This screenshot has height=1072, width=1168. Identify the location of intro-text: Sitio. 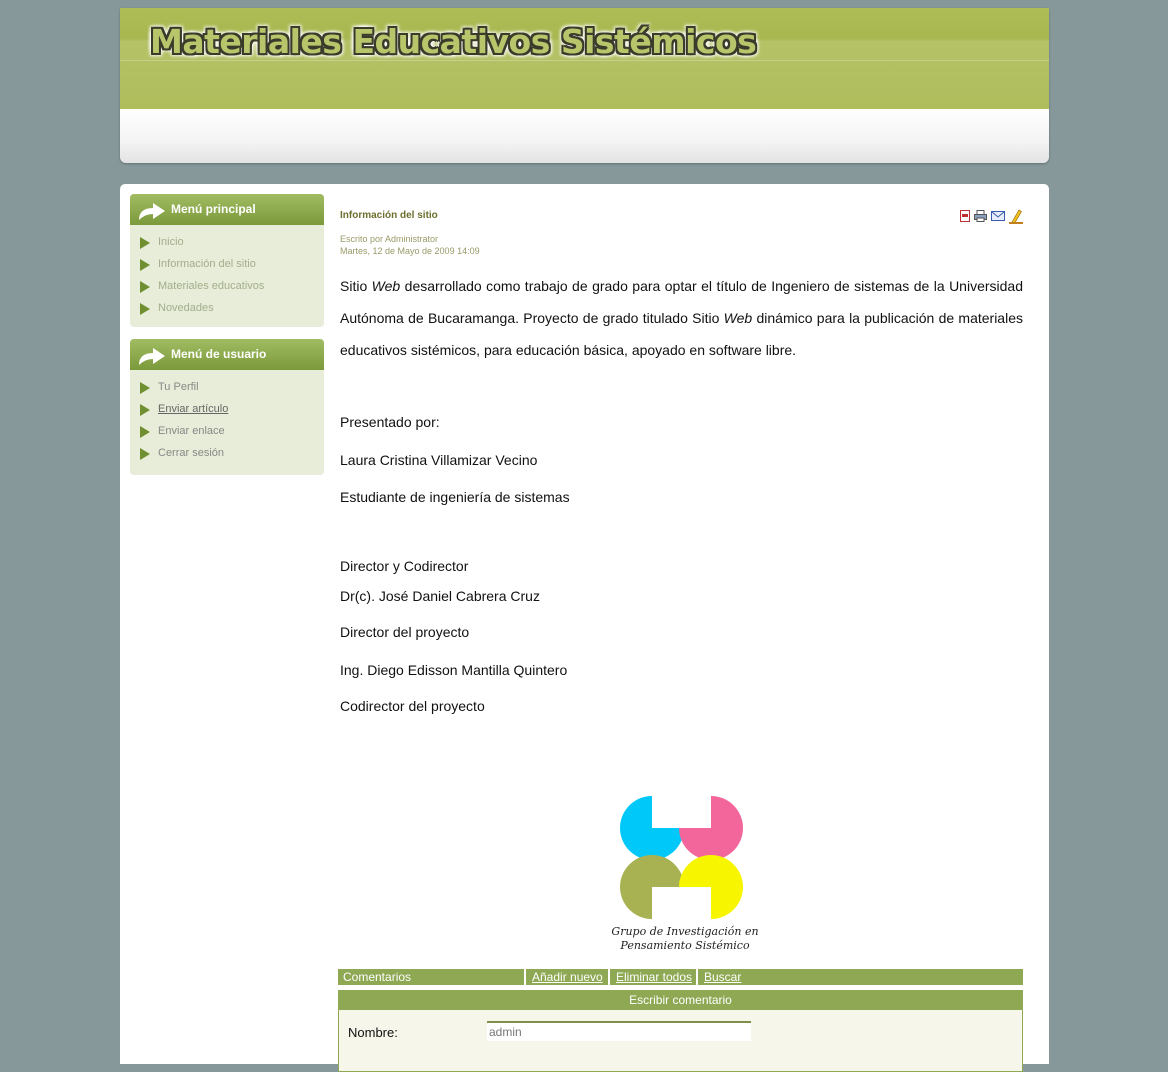
(356, 286).